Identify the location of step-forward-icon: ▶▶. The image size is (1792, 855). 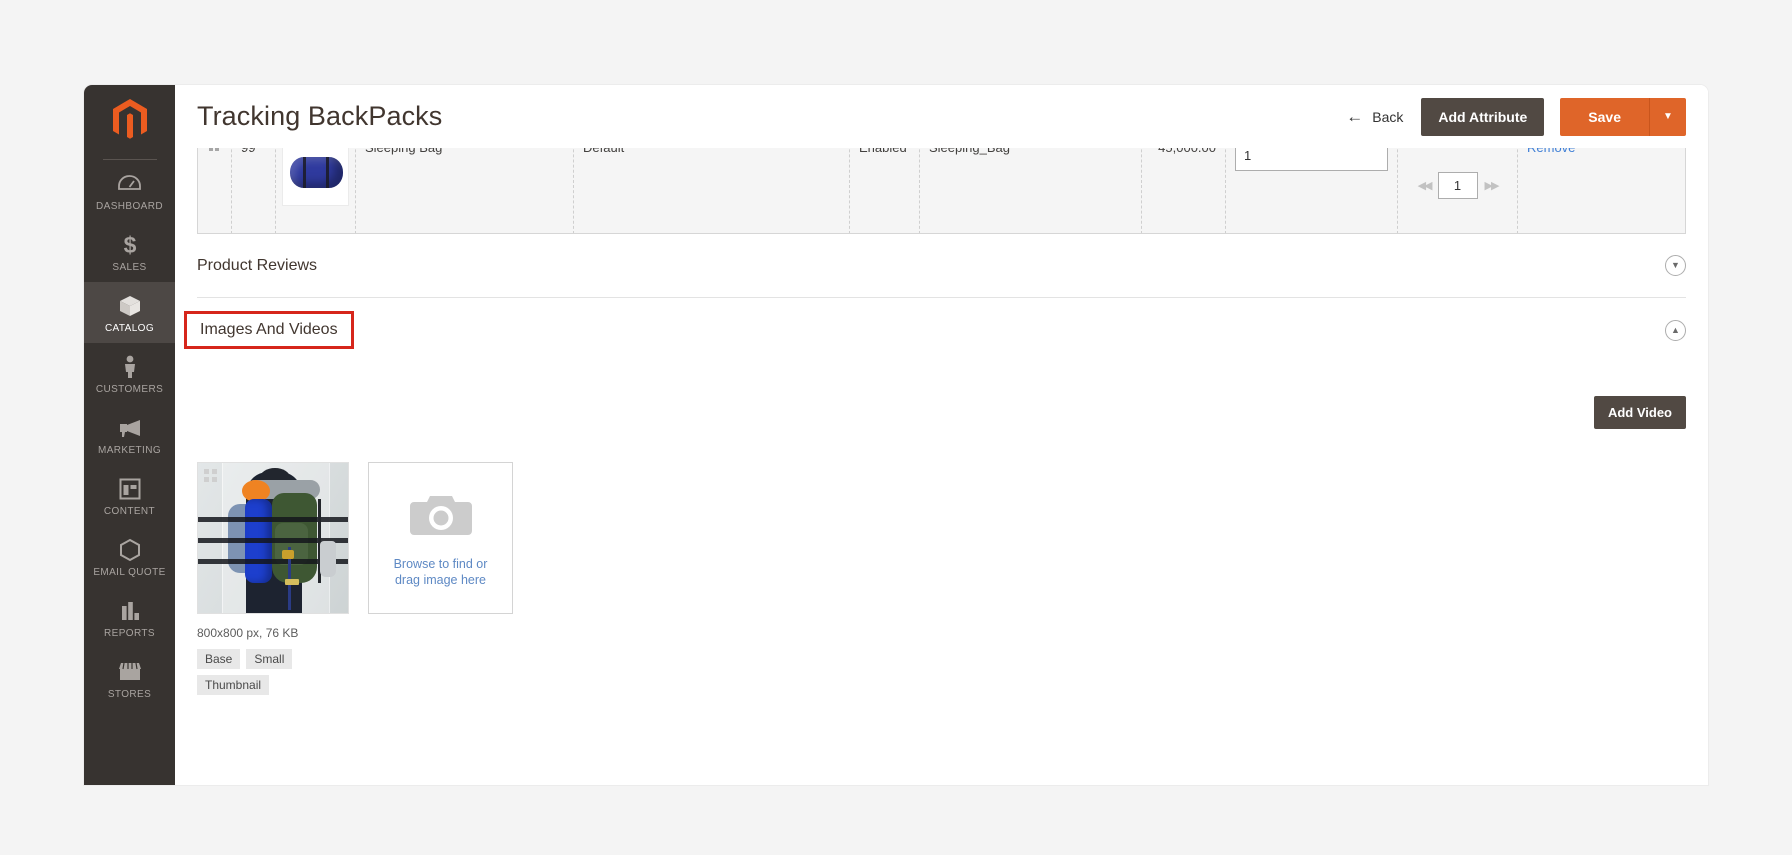
(1492, 185).